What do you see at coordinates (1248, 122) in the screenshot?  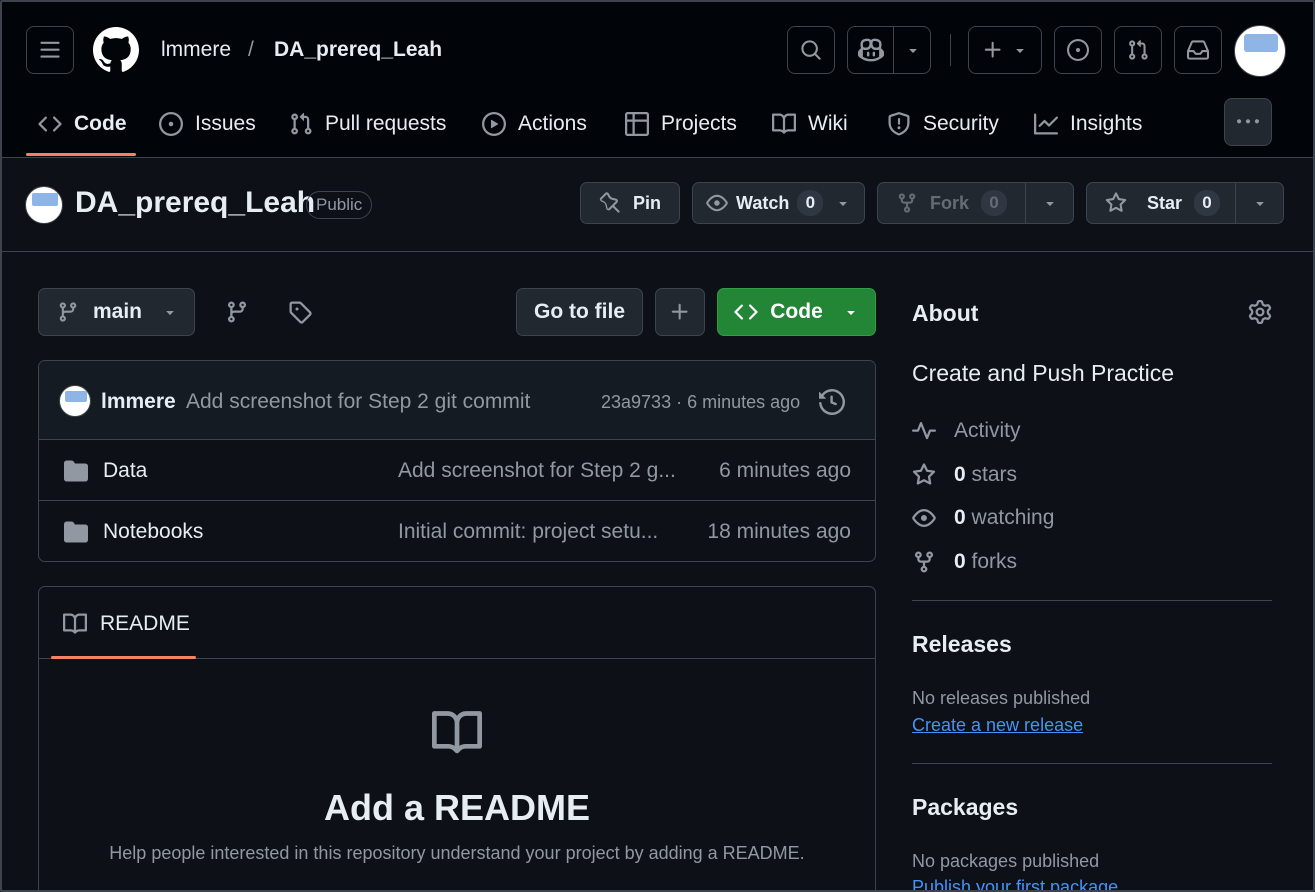 I see `more-tabs-button` at bounding box center [1248, 122].